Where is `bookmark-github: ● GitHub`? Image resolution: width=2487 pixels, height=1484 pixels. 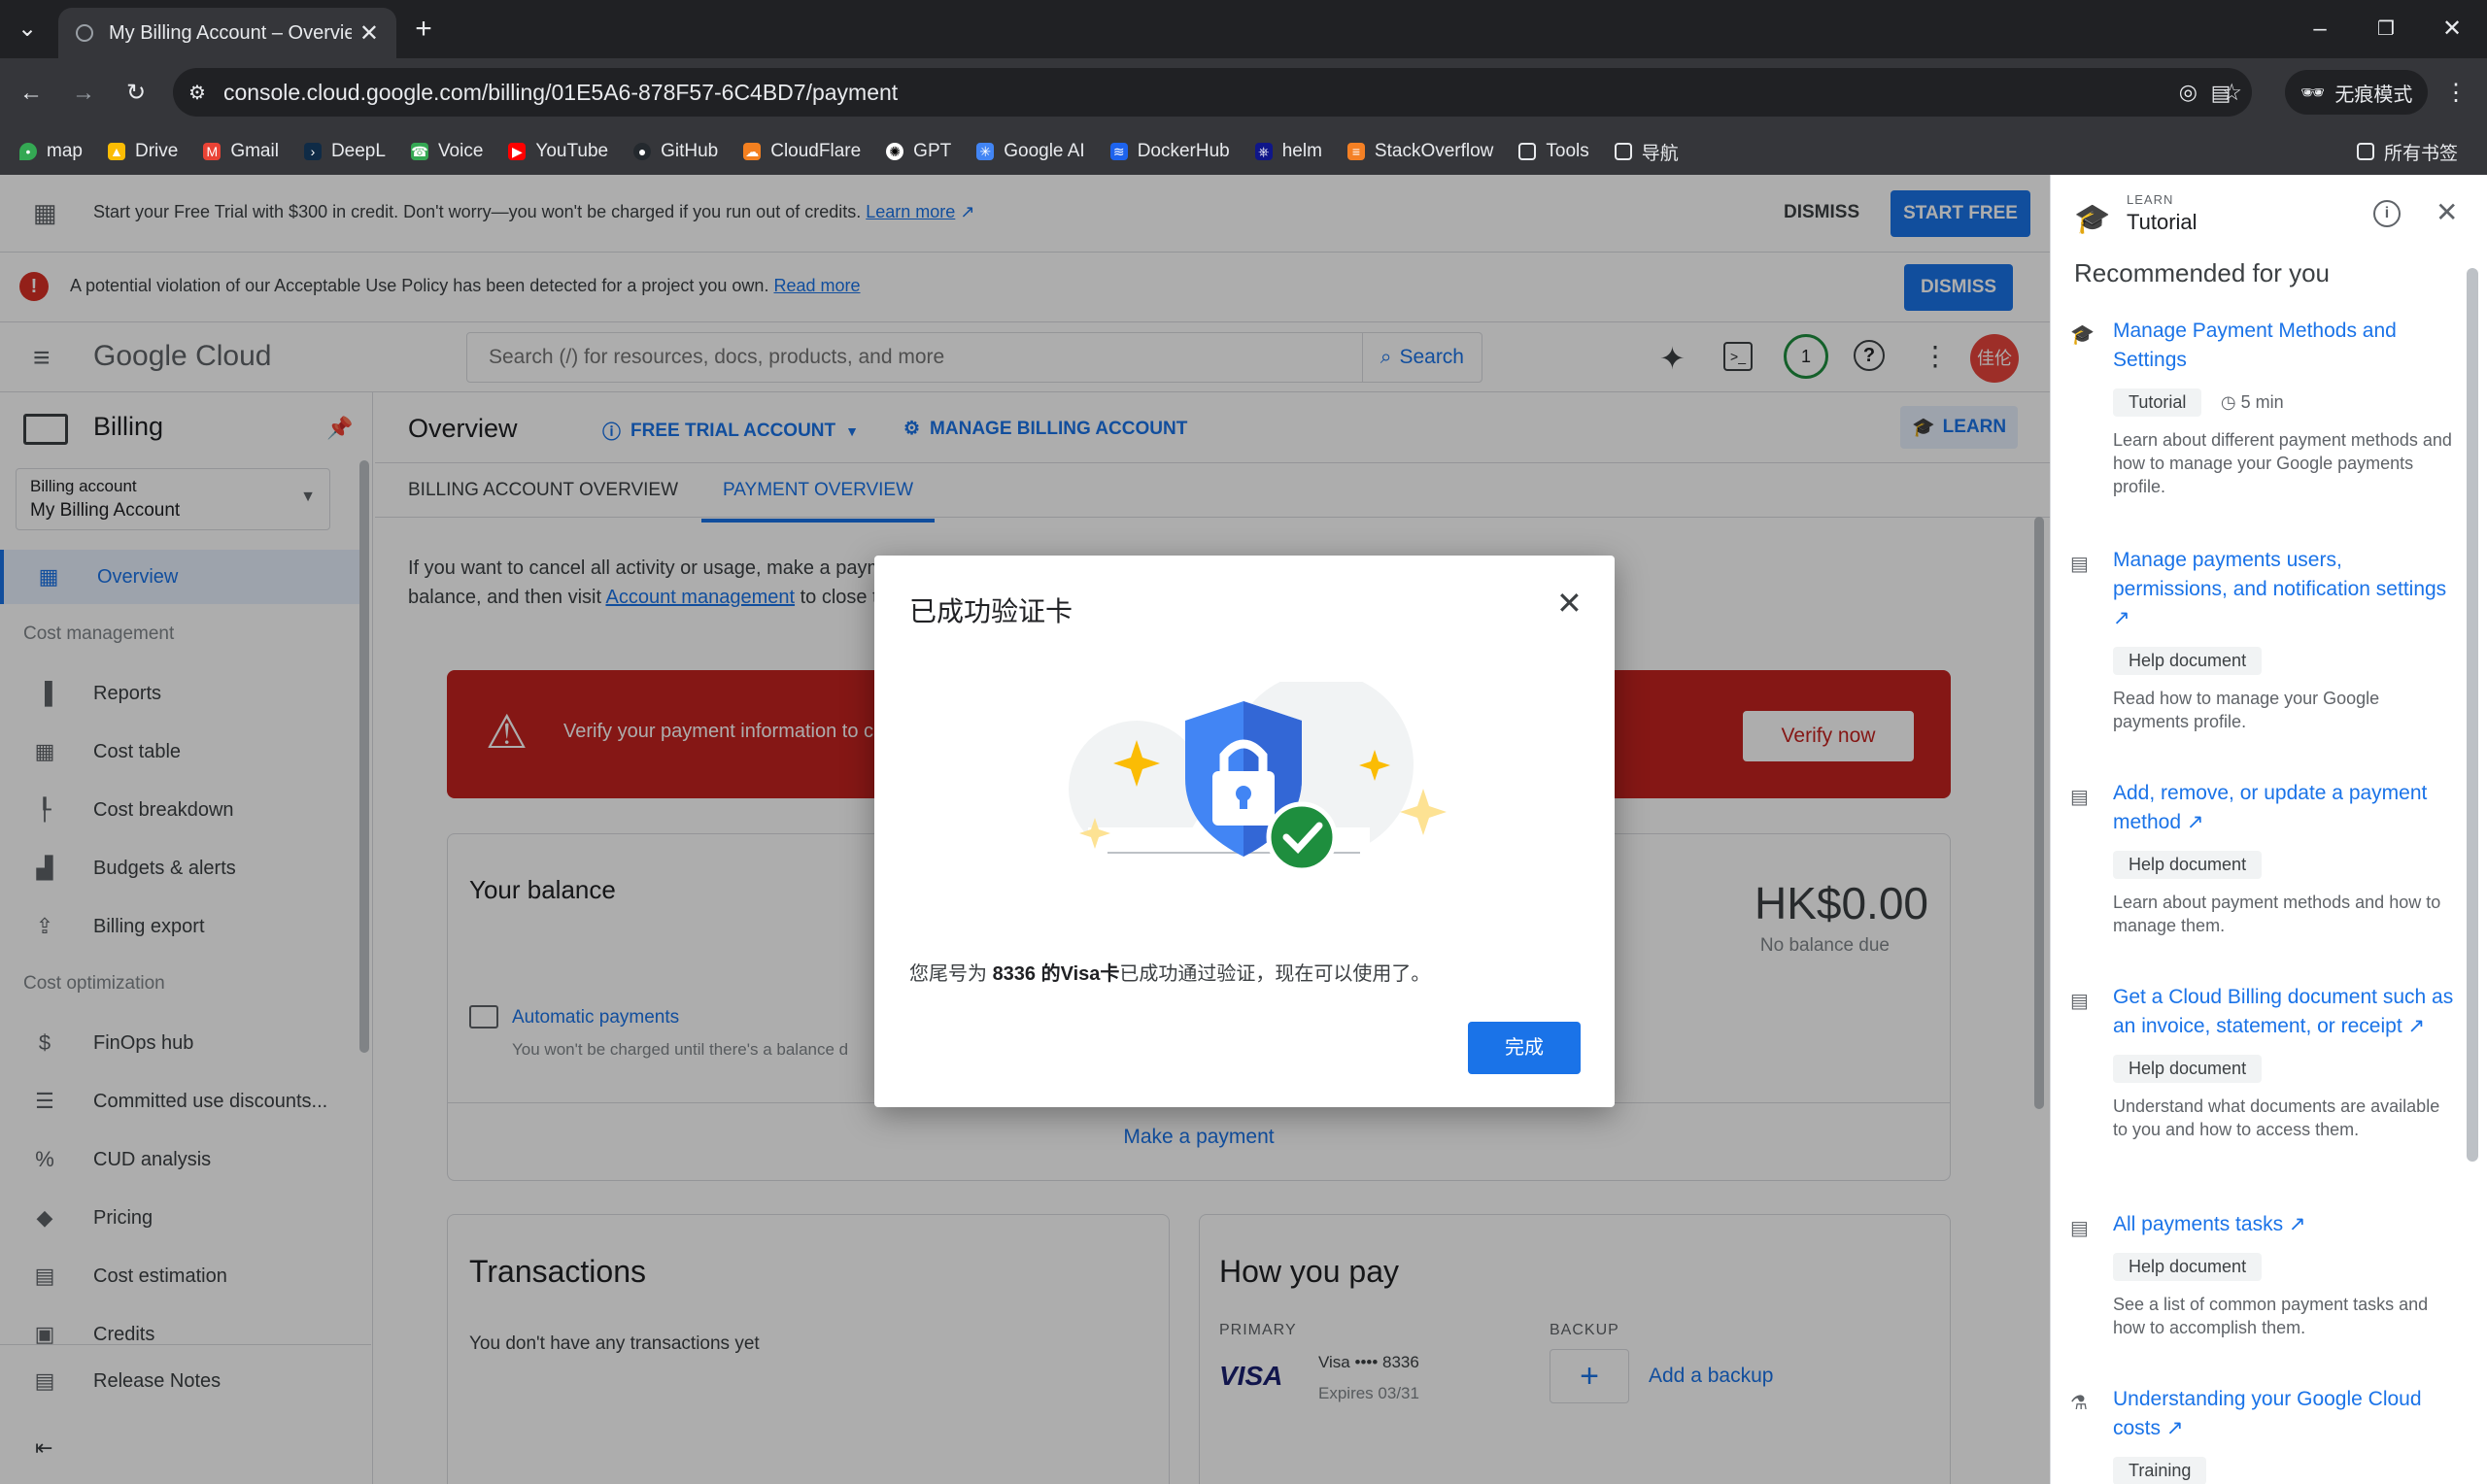
bookmark-github: ● GitHub is located at coordinates (675, 151).